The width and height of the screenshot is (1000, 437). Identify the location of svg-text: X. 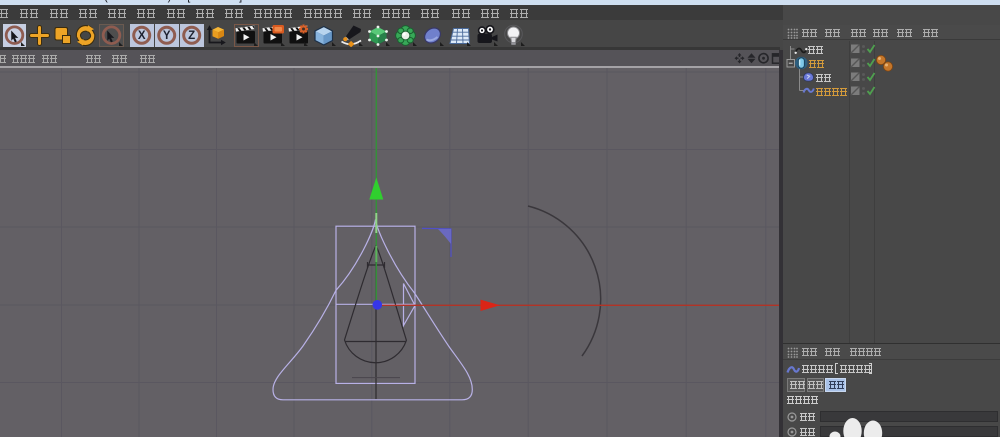
(141, 36).